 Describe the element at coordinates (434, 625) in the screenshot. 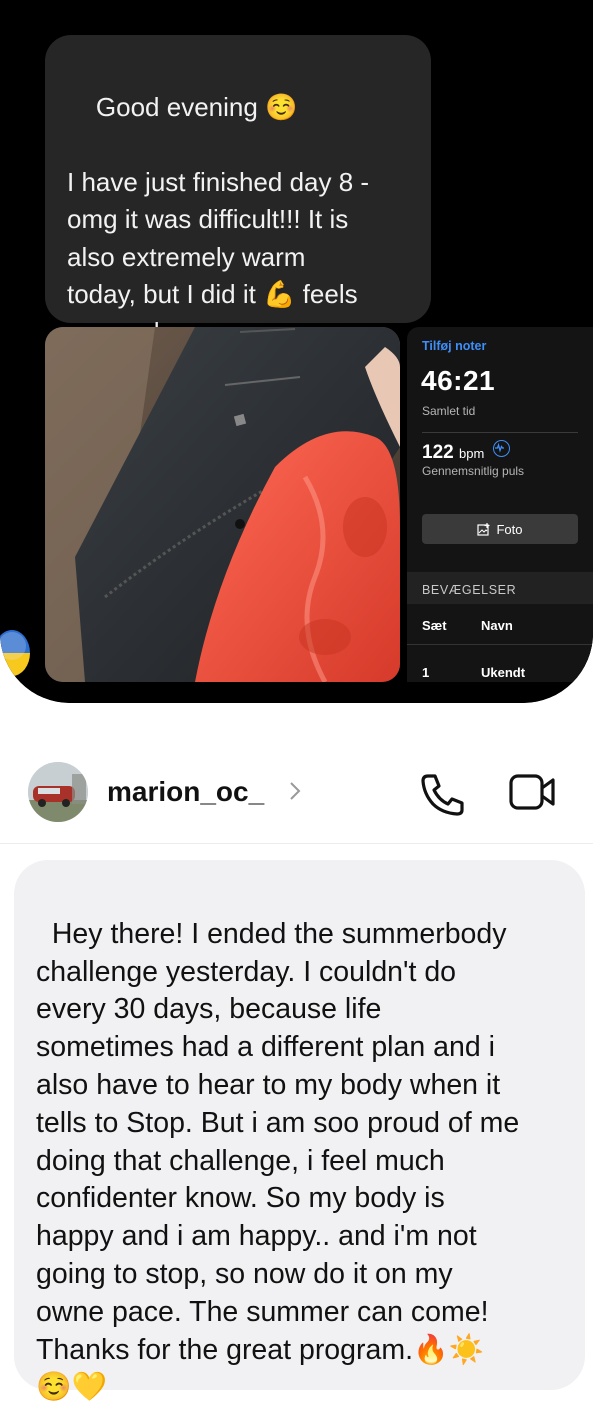

I see `column-header-set: Sæt` at that location.